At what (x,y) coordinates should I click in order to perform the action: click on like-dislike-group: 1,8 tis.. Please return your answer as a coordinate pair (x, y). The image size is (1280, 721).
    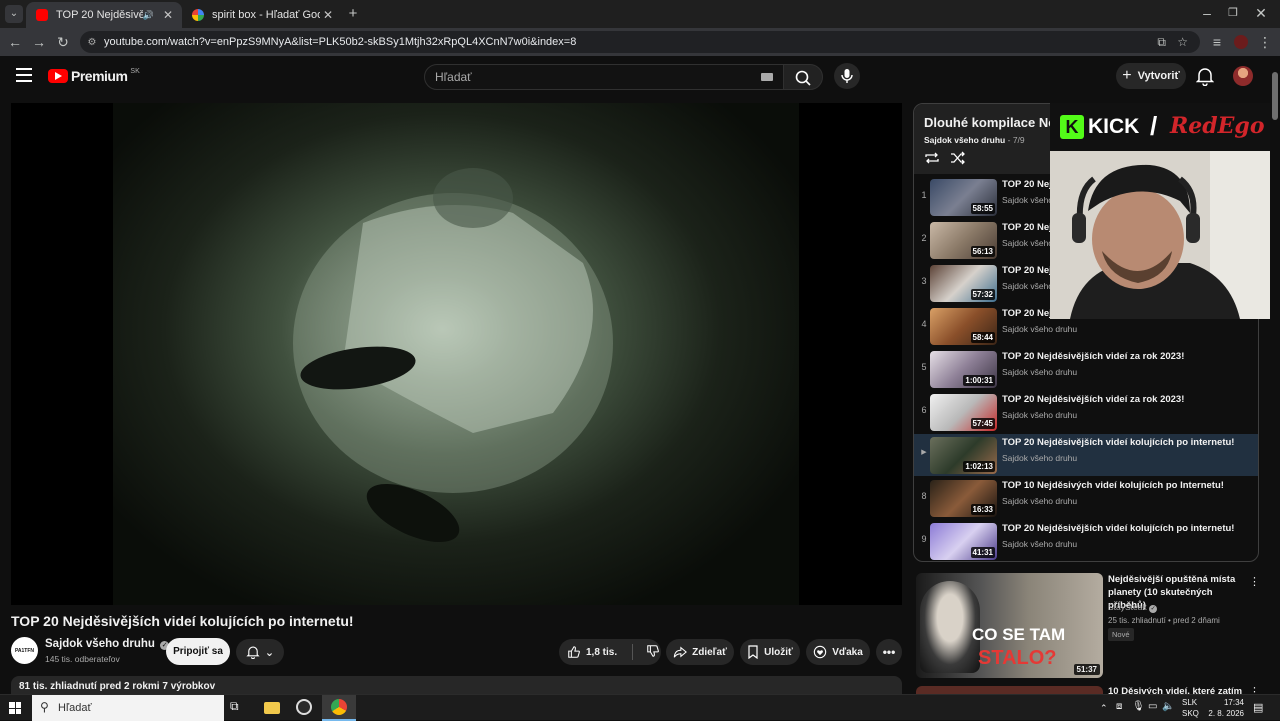
    Looking at the image, I should click on (610, 652).